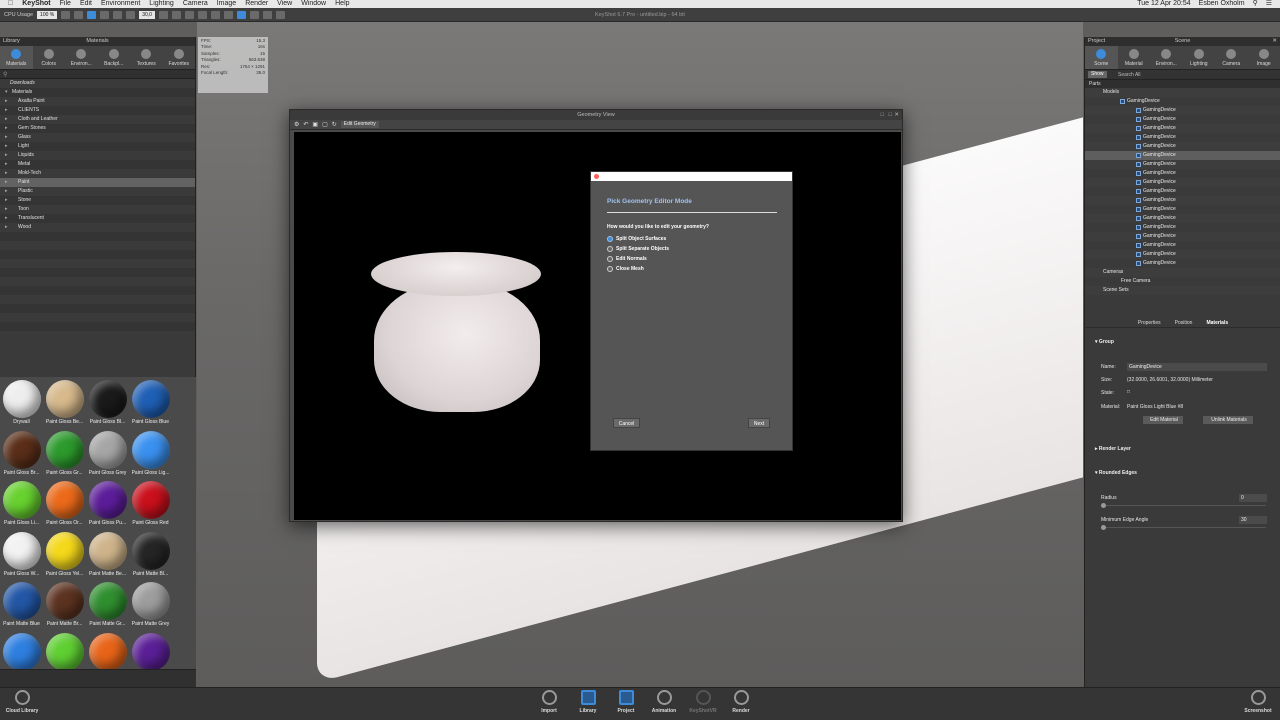 The width and height of the screenshot is (1280, 720). Describe the element at coordinates (1253, 498) in the screenshot. I see `radius-field: 0` at that location.